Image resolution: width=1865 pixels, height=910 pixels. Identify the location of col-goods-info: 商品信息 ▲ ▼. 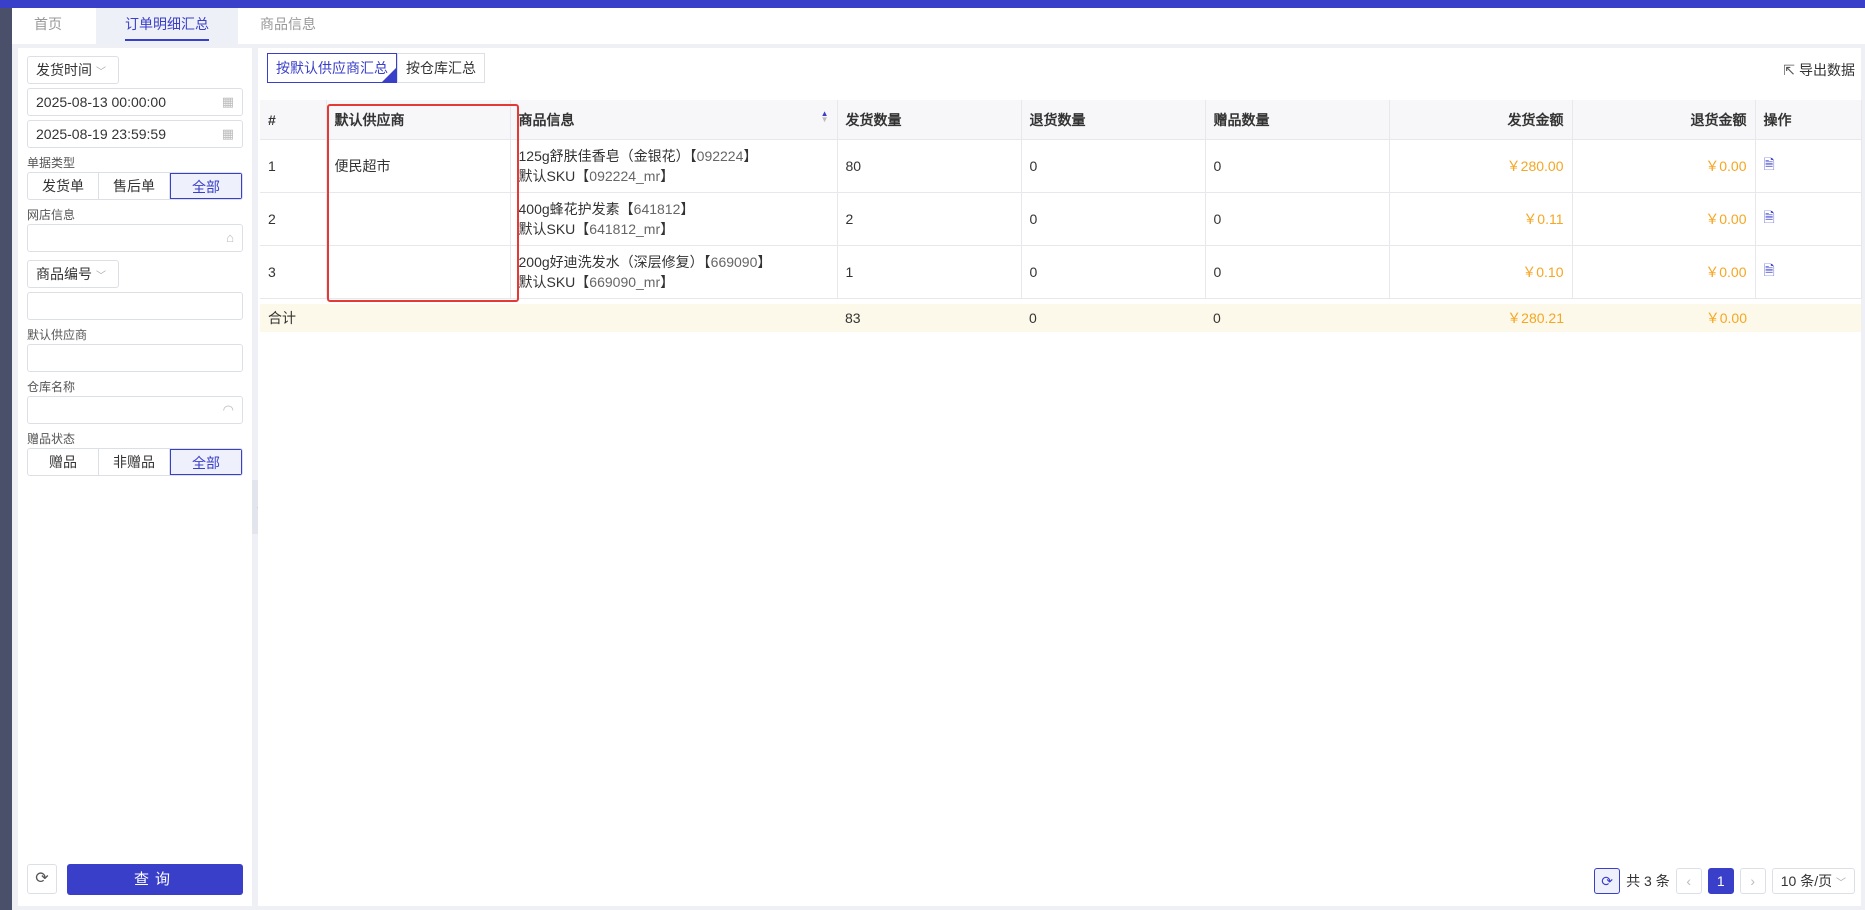
(674, 120).